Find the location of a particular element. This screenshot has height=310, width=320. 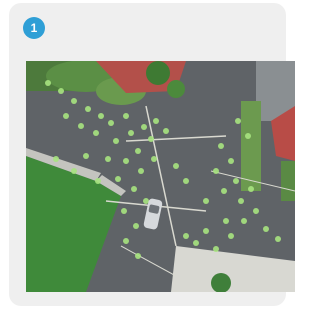

step-number-badge: 1 is located at coordinates (34, 28).